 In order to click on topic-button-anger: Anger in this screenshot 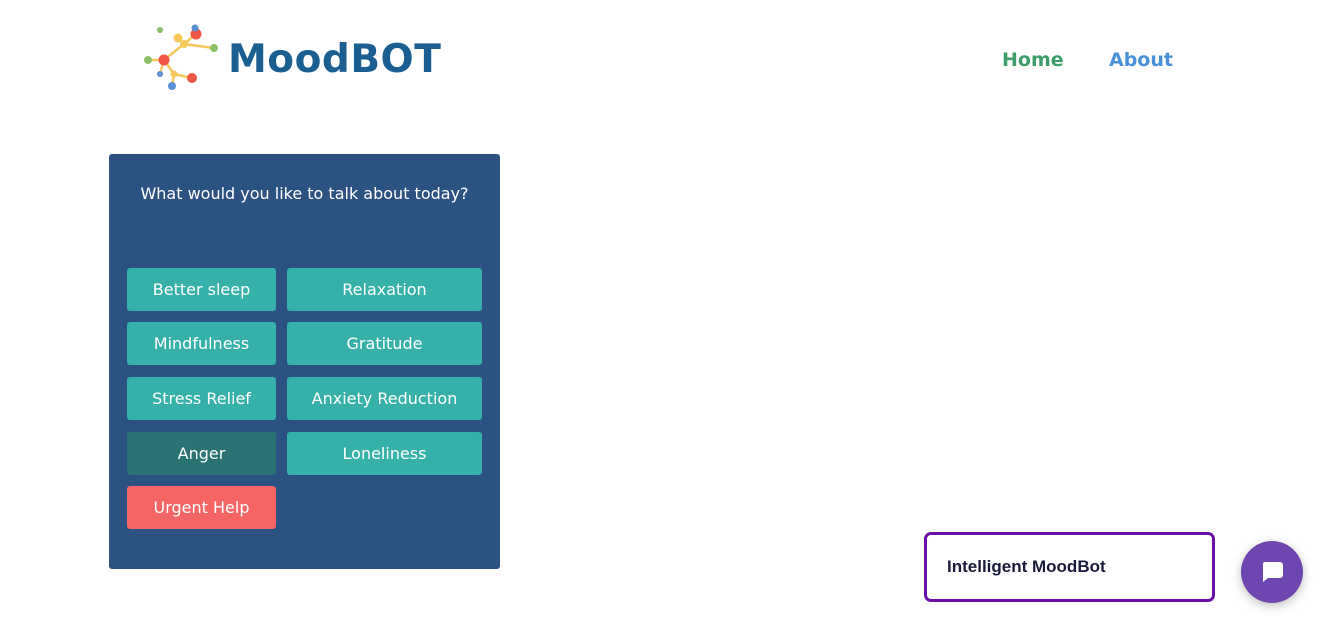, I will do `click(201, 453)`.